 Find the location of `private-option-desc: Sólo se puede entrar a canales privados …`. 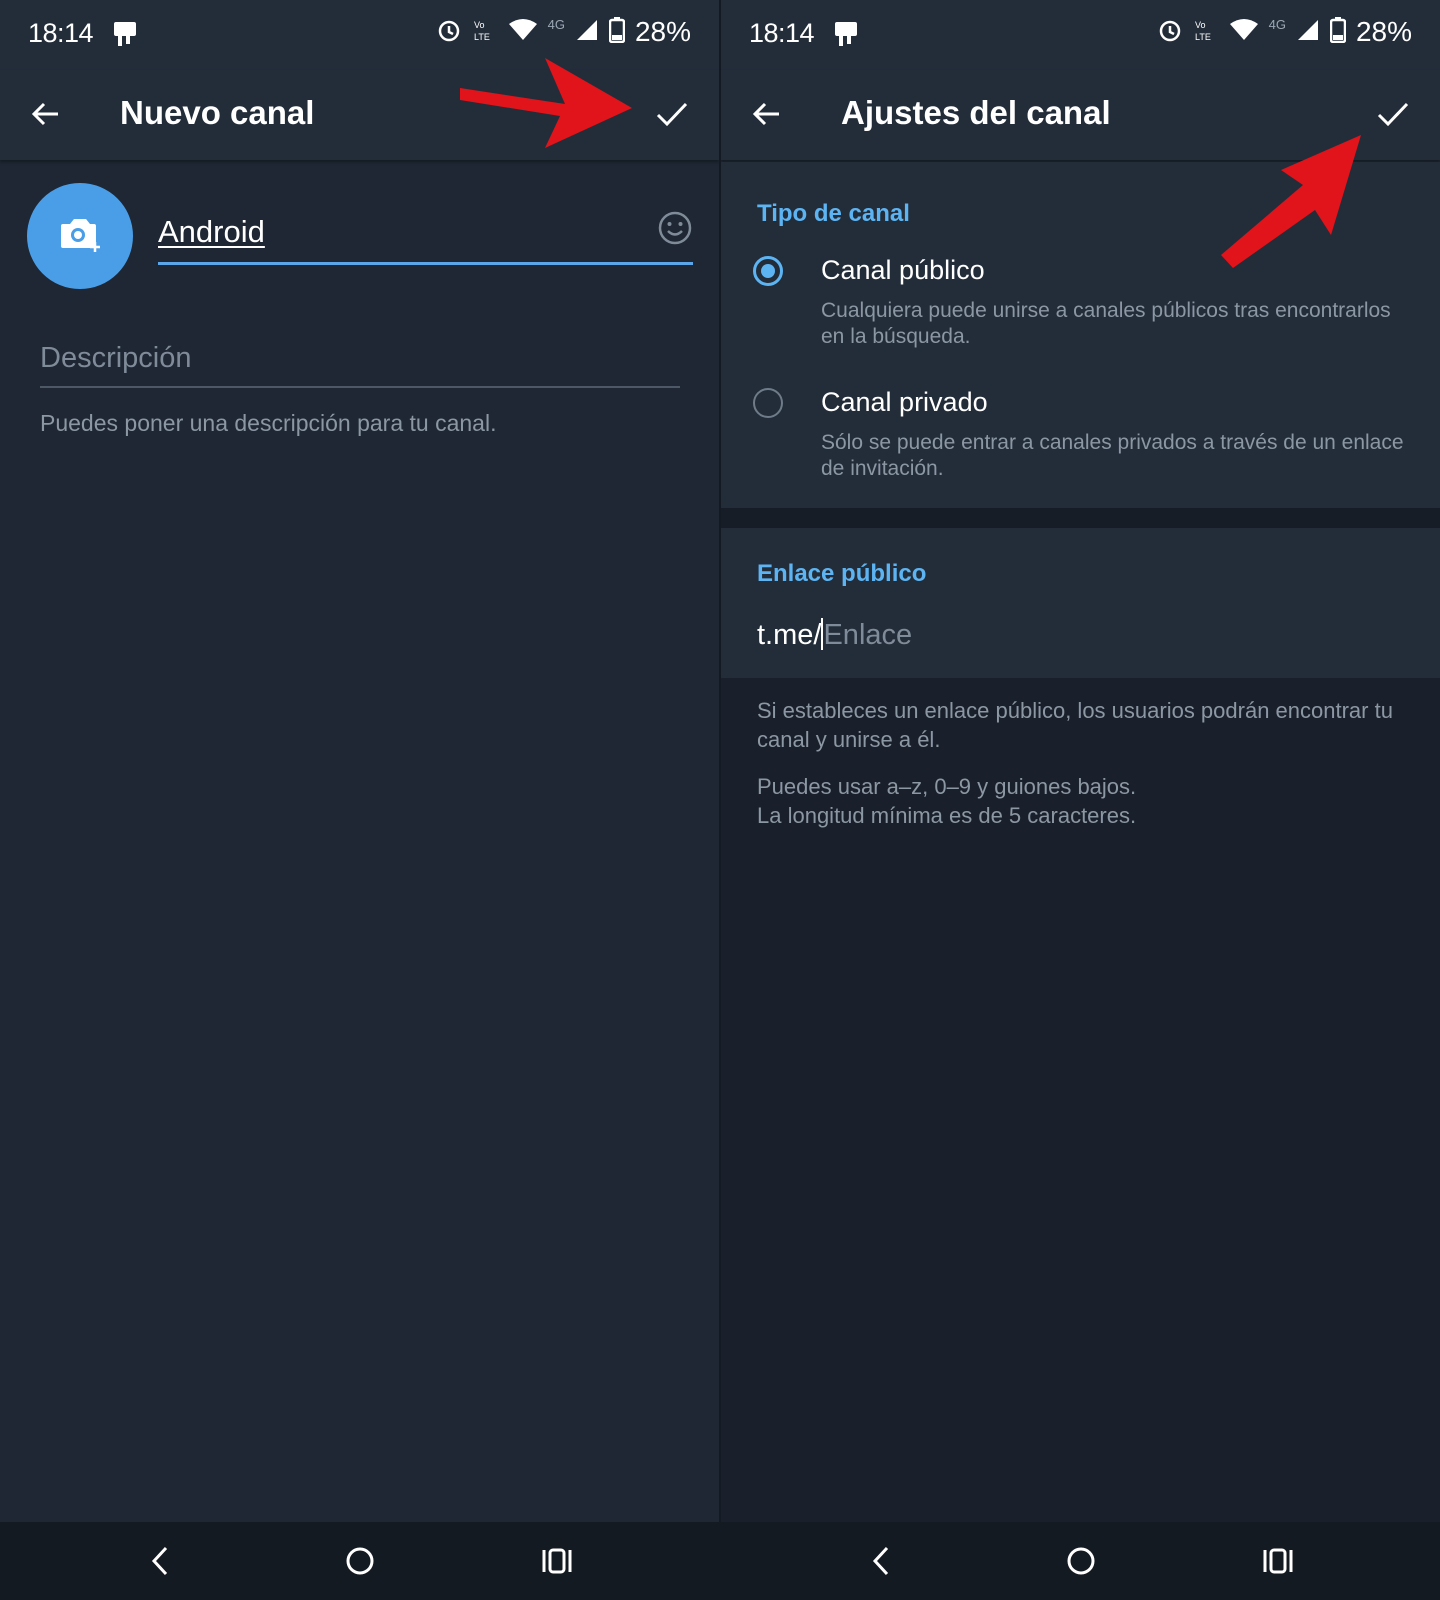

private-option-desc: Sólo se puede entrar a canales privados … is located at coordinates (1112, 455).